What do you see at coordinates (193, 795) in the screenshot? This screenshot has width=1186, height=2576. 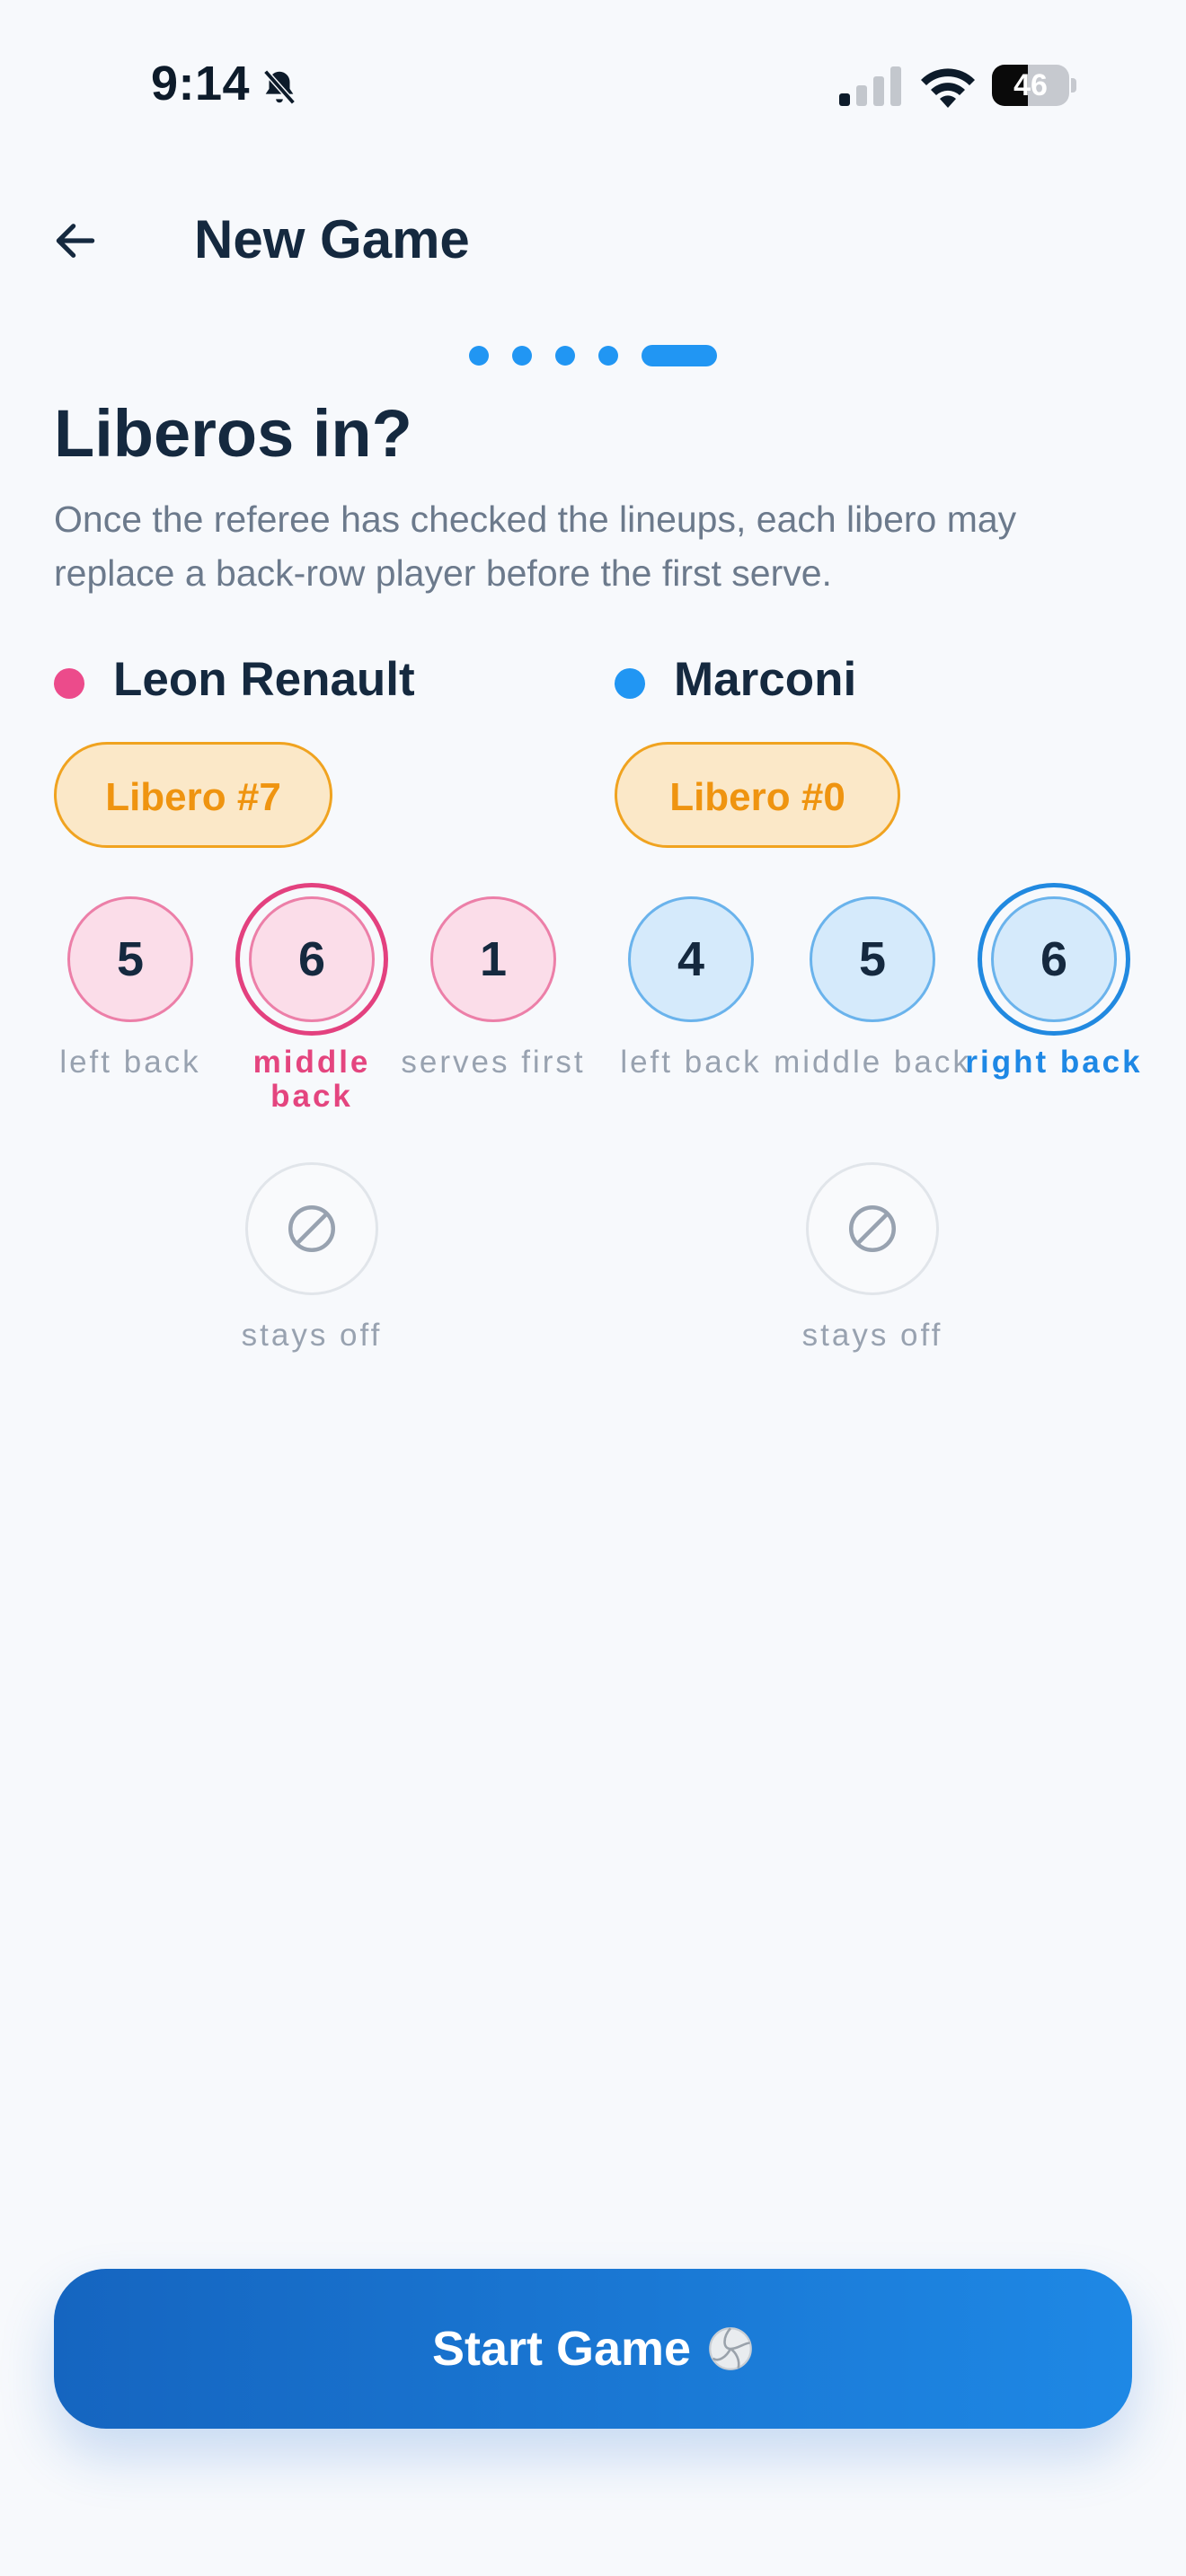 I see `team-1-libero-badge: Libero #7` at bounding box center [193, 795].